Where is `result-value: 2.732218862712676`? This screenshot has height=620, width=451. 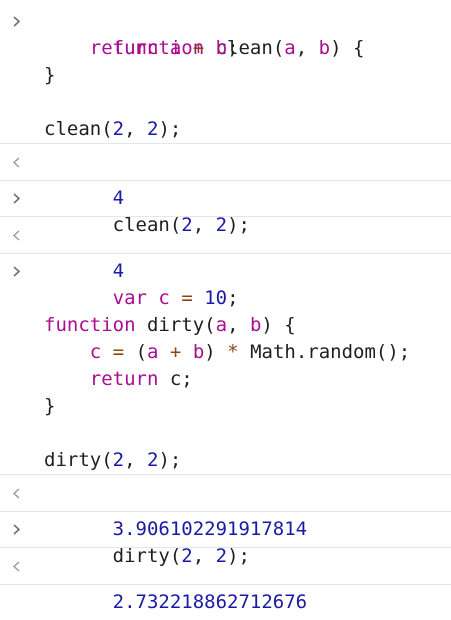 result-value: 2.732218862712676 is located at coordinates (210, 602).